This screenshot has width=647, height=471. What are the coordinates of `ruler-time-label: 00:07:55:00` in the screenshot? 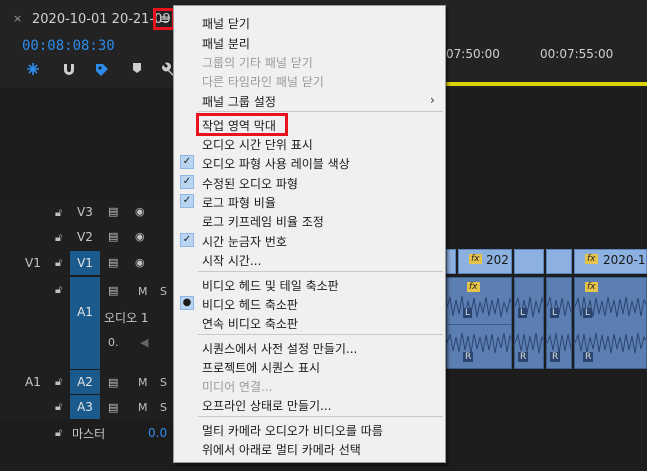 It's located at (577, 54).